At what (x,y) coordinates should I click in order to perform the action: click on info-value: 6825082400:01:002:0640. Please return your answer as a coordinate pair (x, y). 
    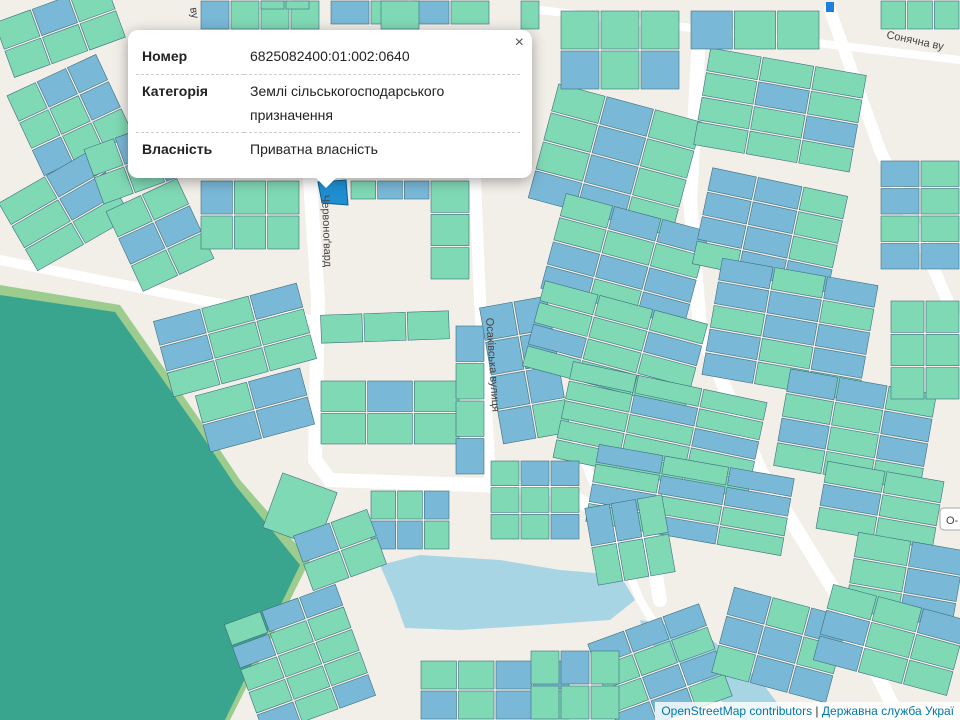
    Looking at the image, I should click on (330, 56).